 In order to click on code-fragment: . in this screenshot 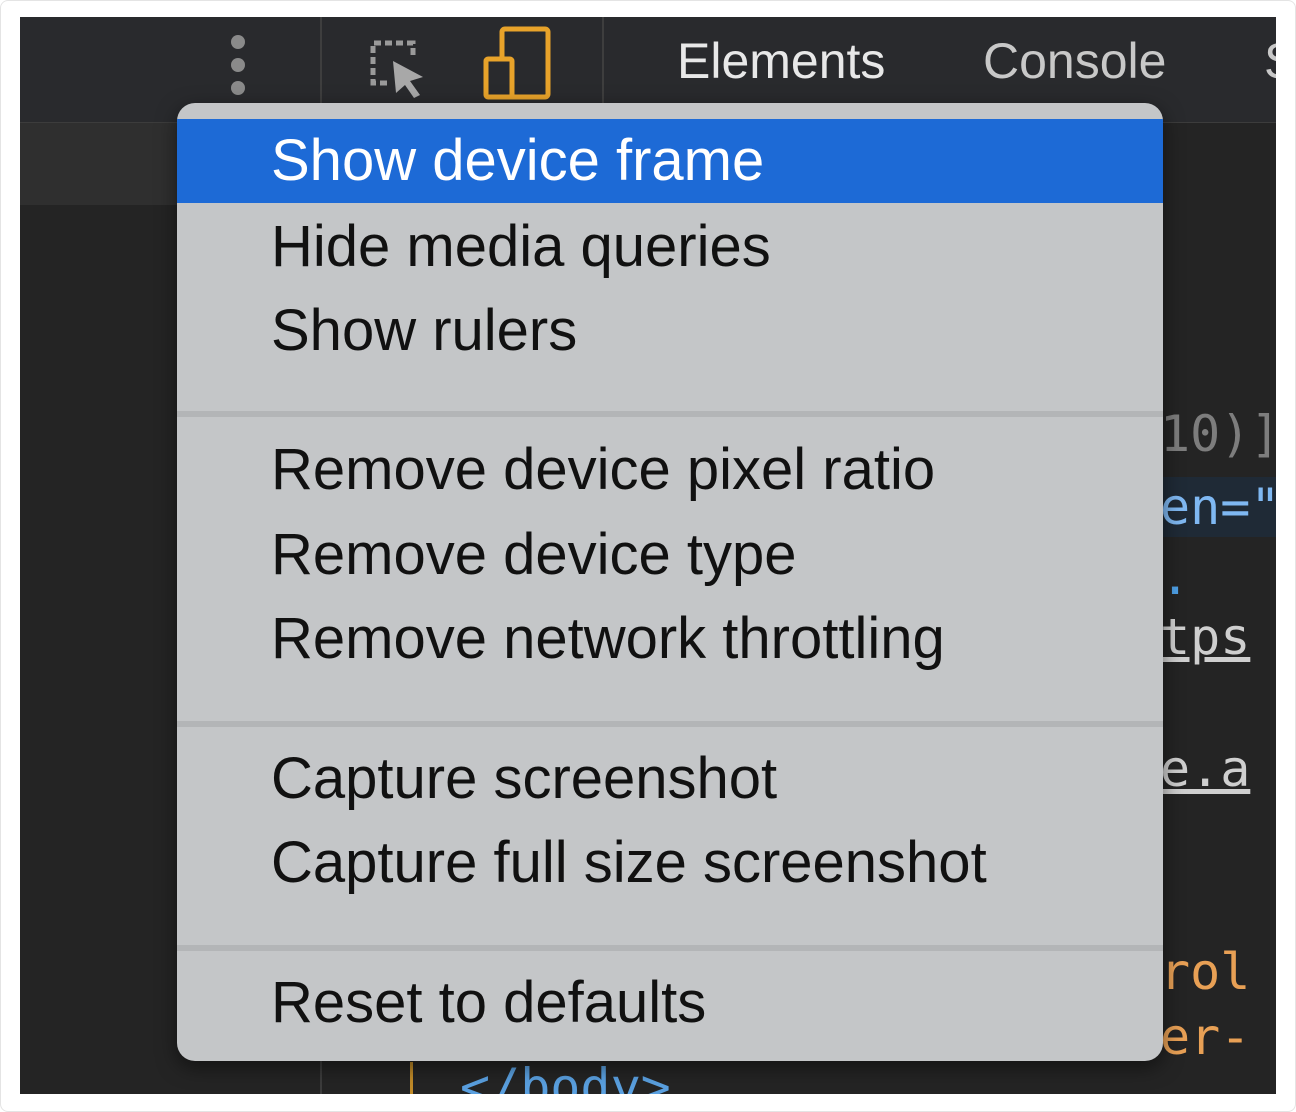, I will do `click(1175, 577)`.